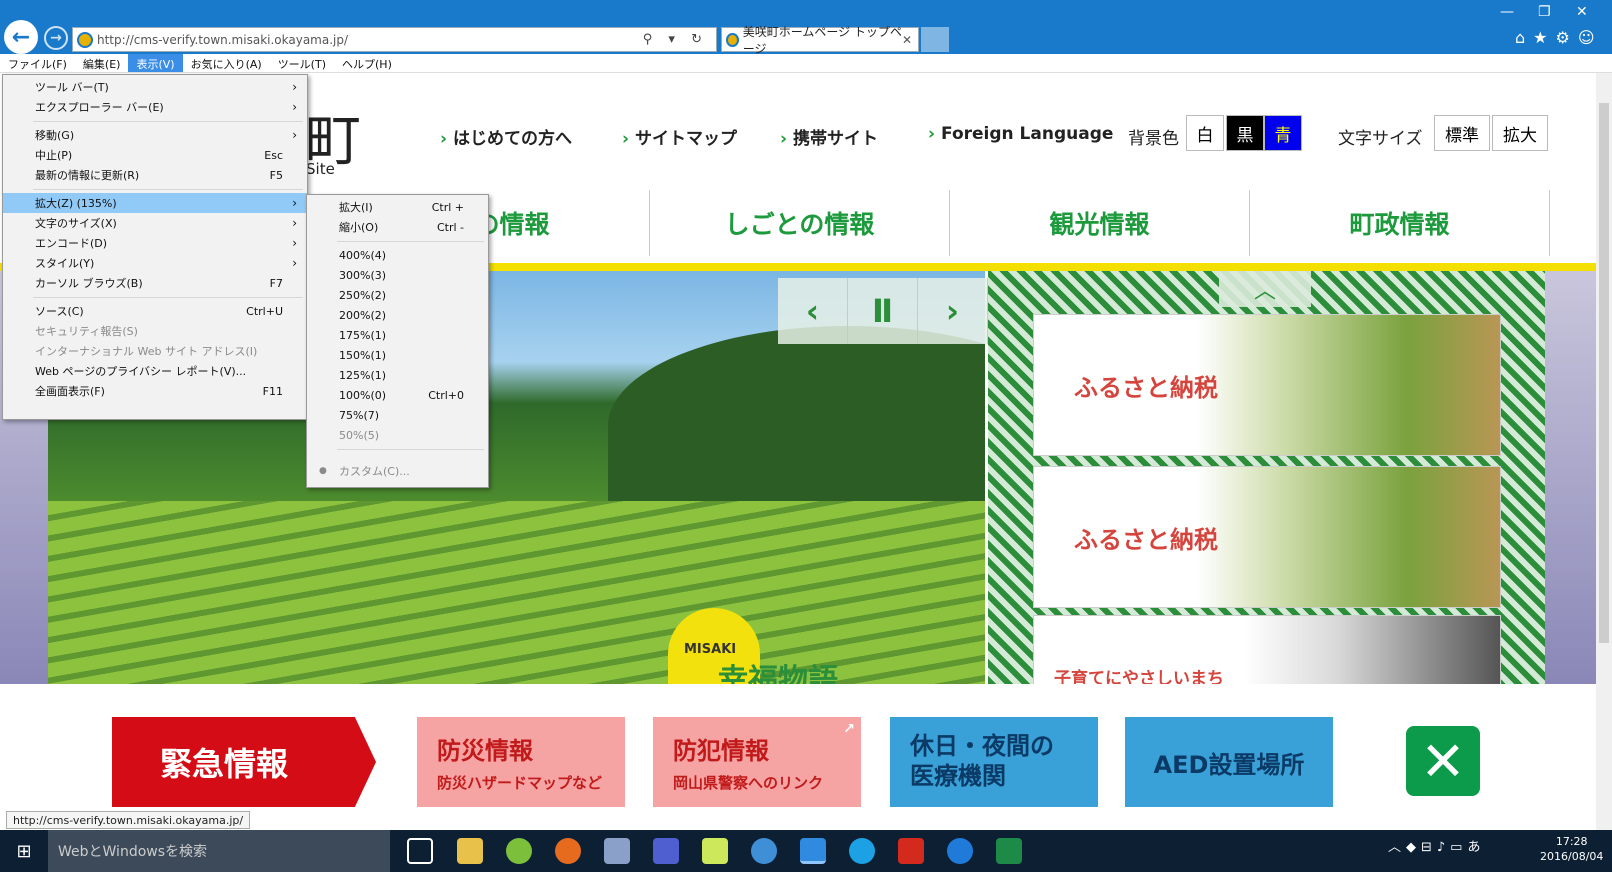  I want to click on zoom-in-item: 拡大(I) Ctrl +, so click(397, 207).